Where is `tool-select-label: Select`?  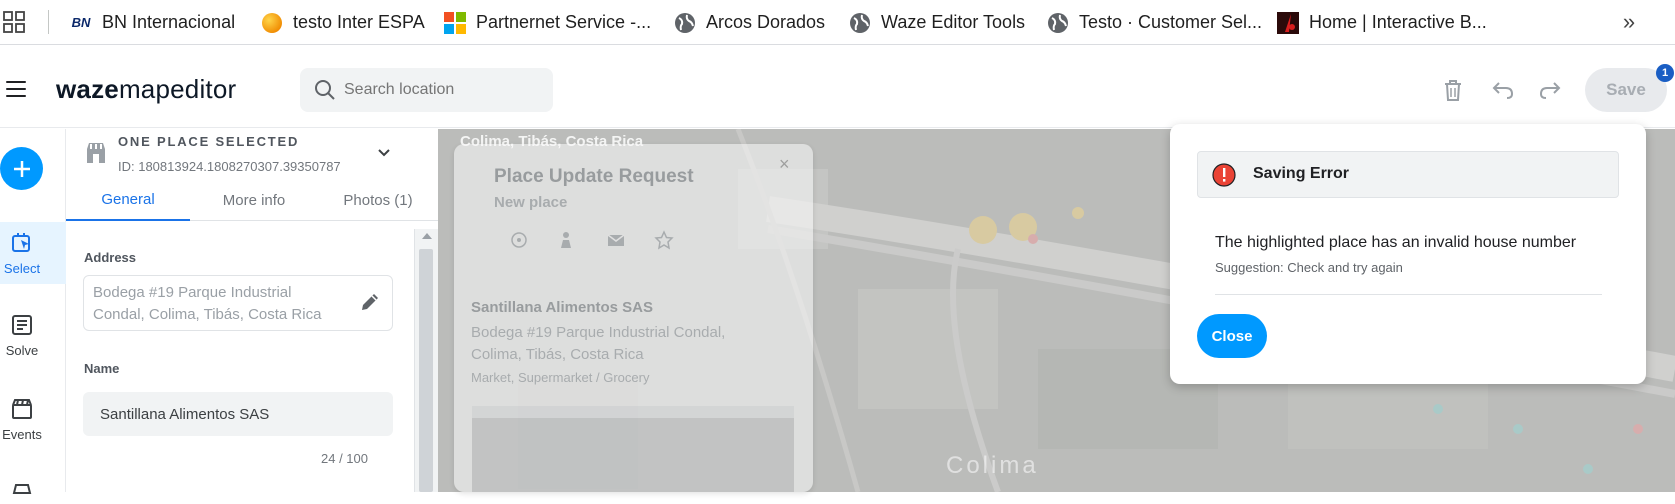
tool-select-label: Select is located at coordinates (22, 268).